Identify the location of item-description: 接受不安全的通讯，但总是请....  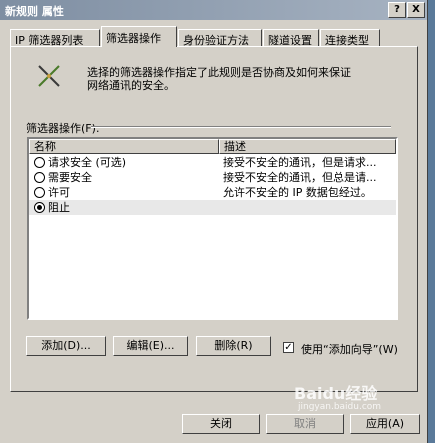
(300, 177).